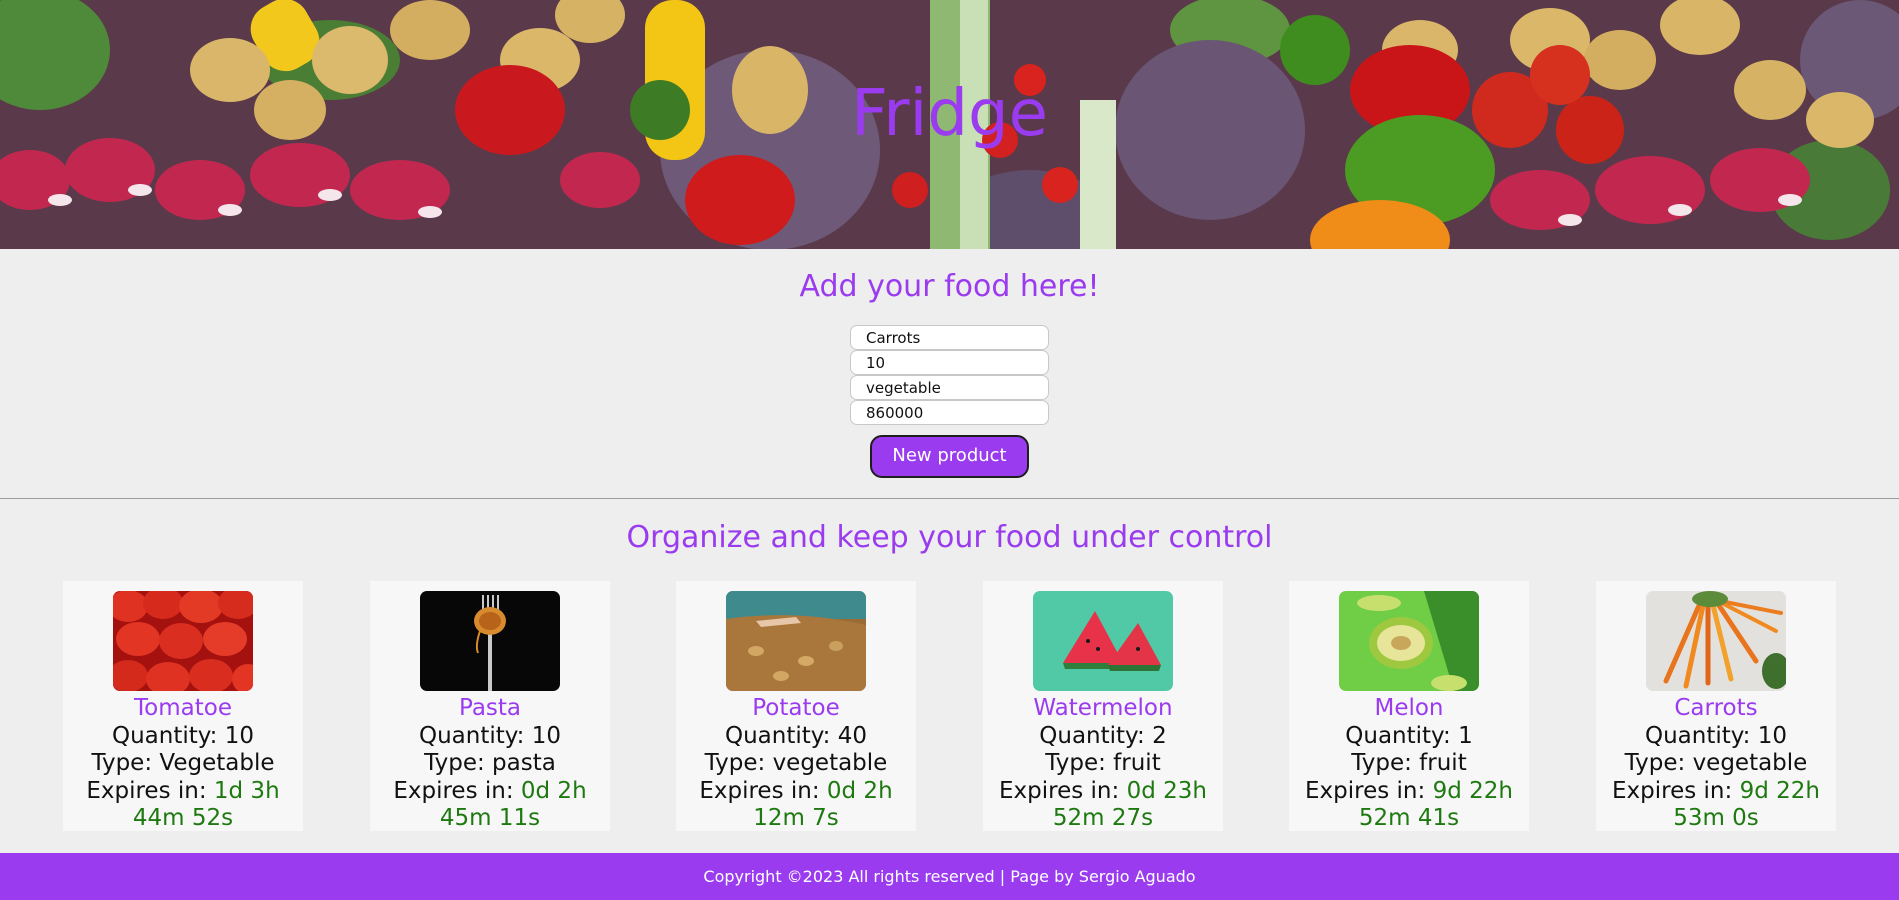 This screenshot has height=900, width=1899. Describe the element at coordinates (949, 412) in the screenshot. I see `food-expiry-input` at that location.